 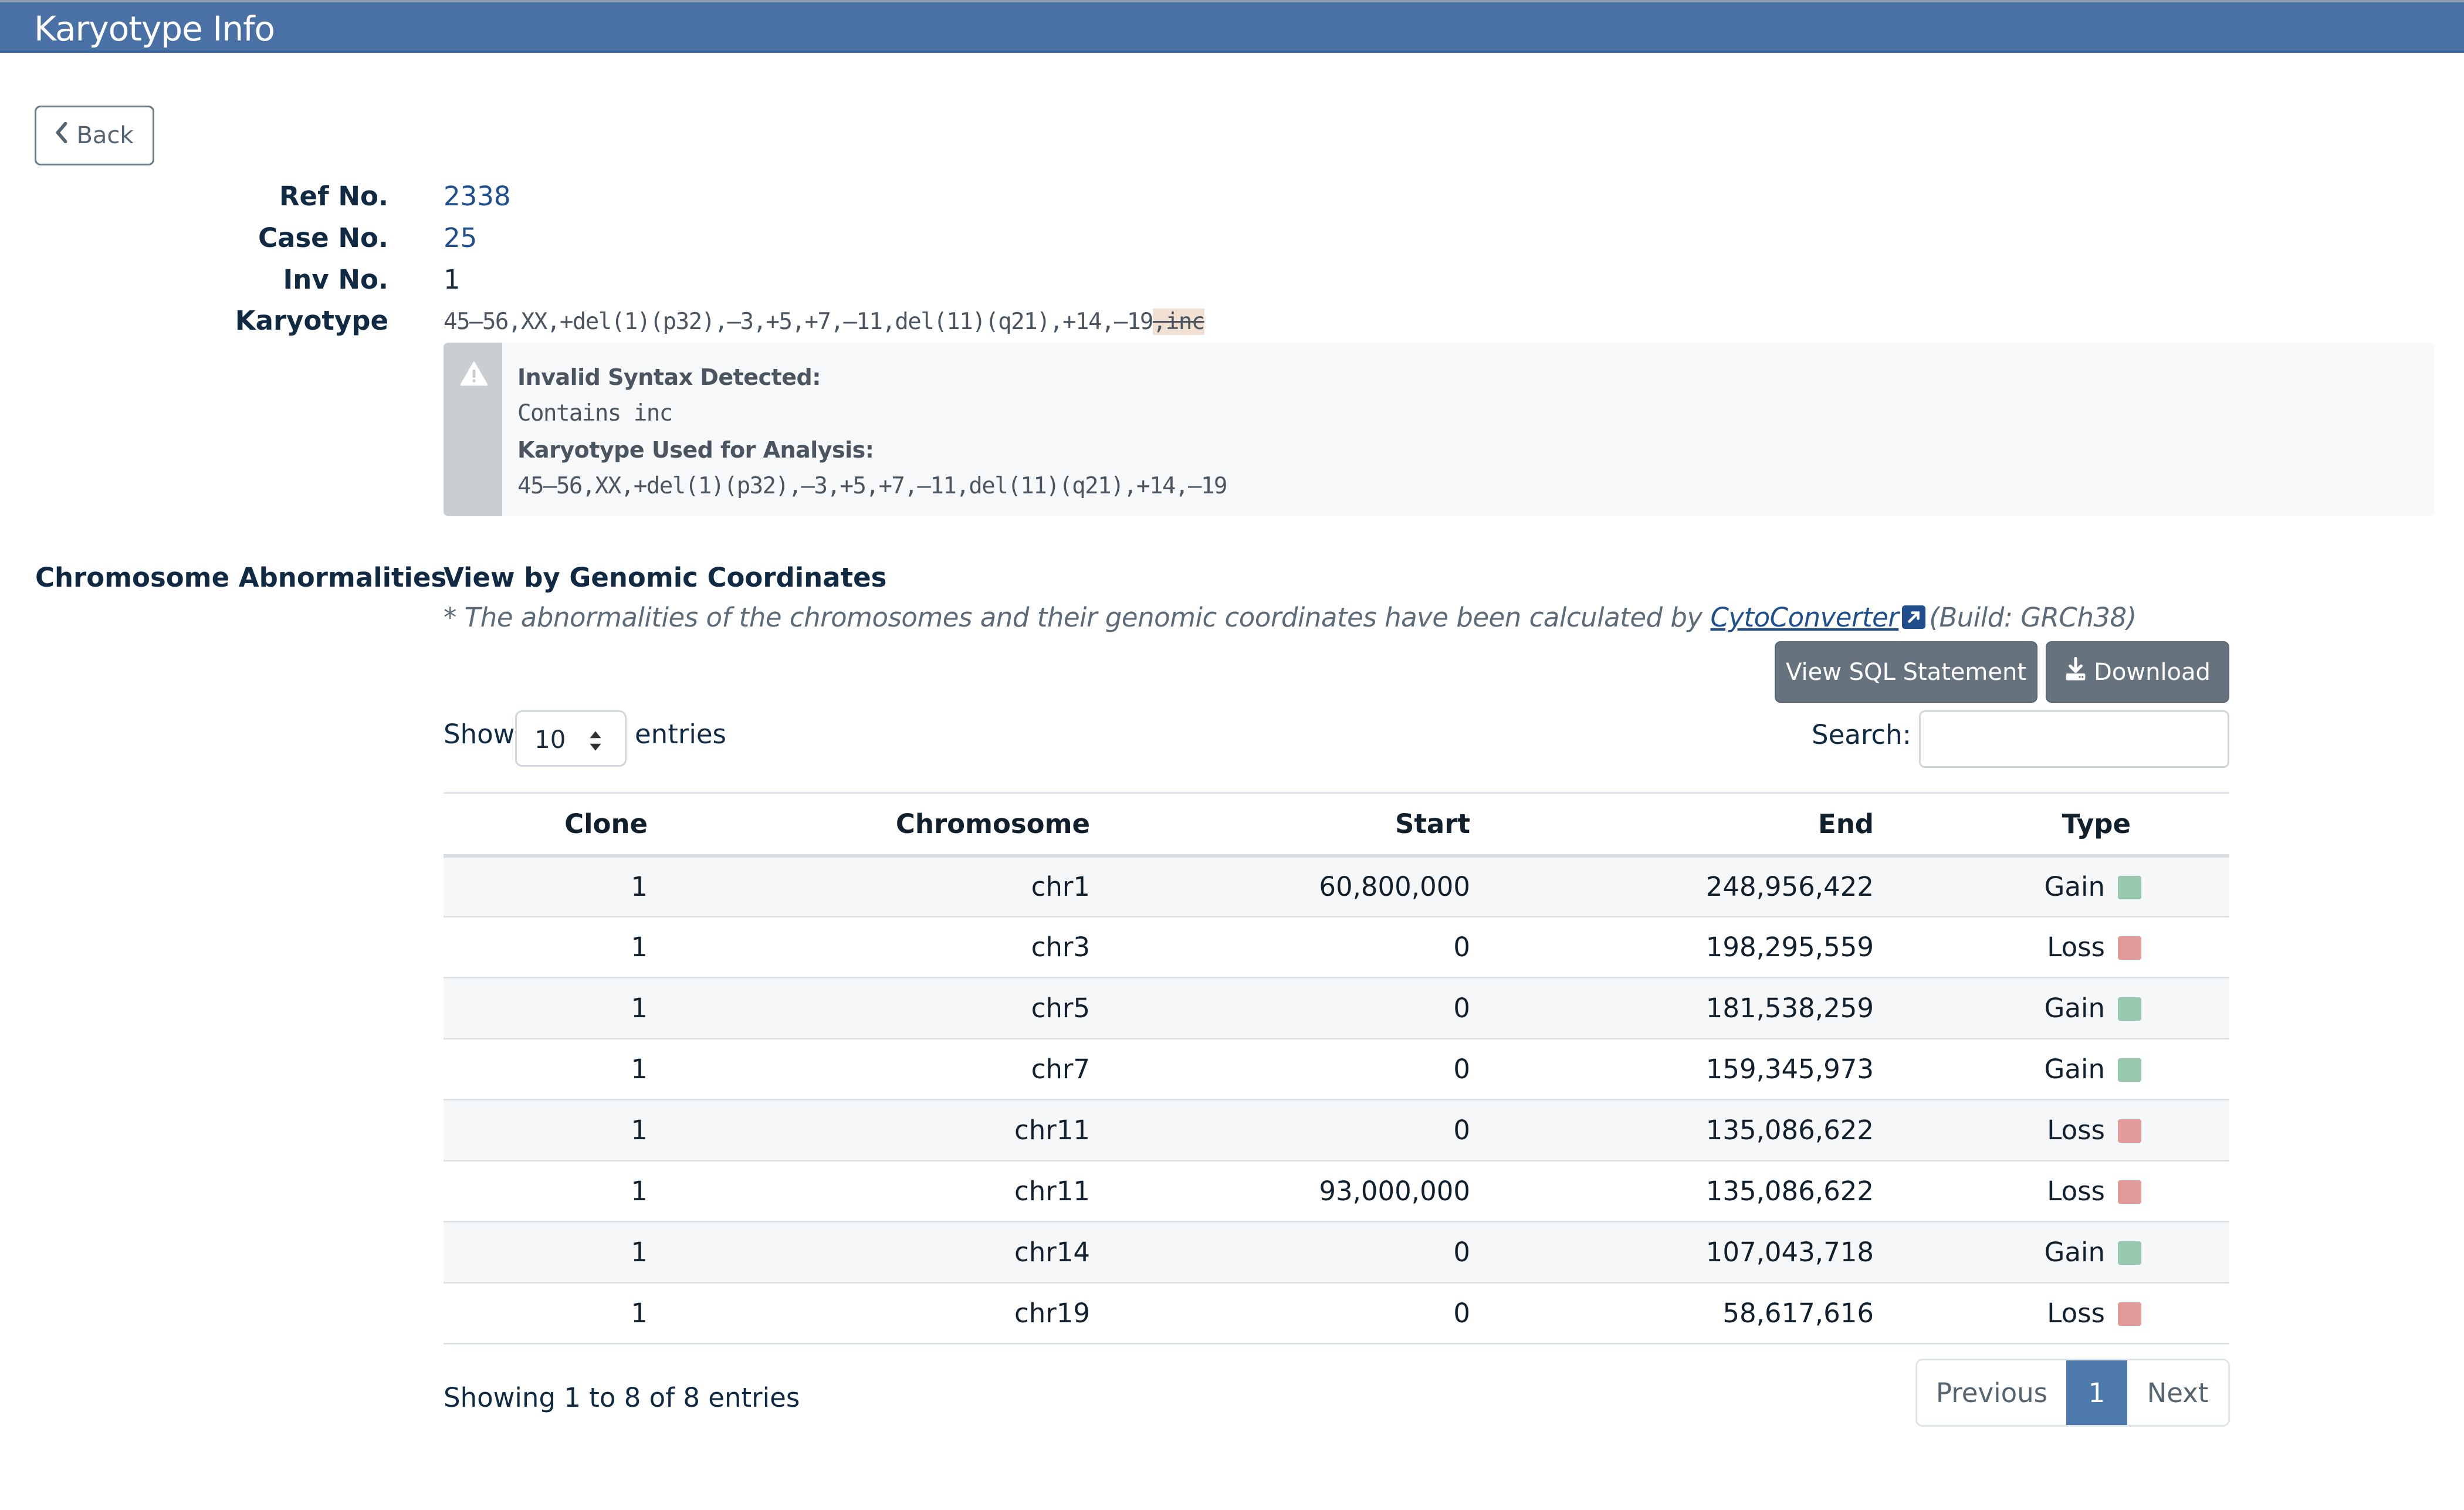 I want to click on column-header-clone: Clone, so click(x=546, y=824).